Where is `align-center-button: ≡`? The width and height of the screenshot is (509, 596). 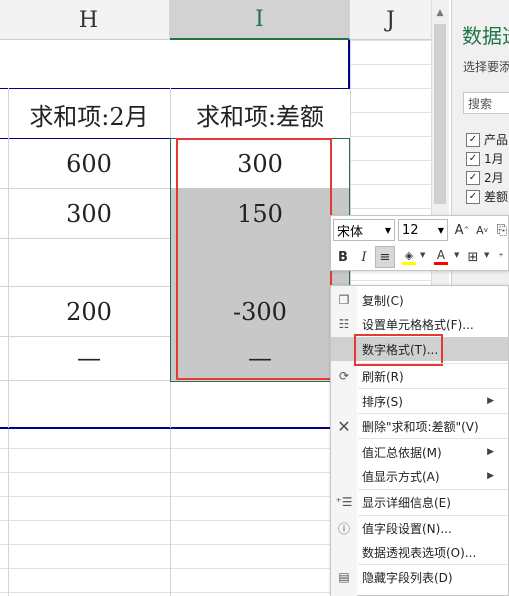
align-center-button: ≡ is located at coordinates (385, 257).